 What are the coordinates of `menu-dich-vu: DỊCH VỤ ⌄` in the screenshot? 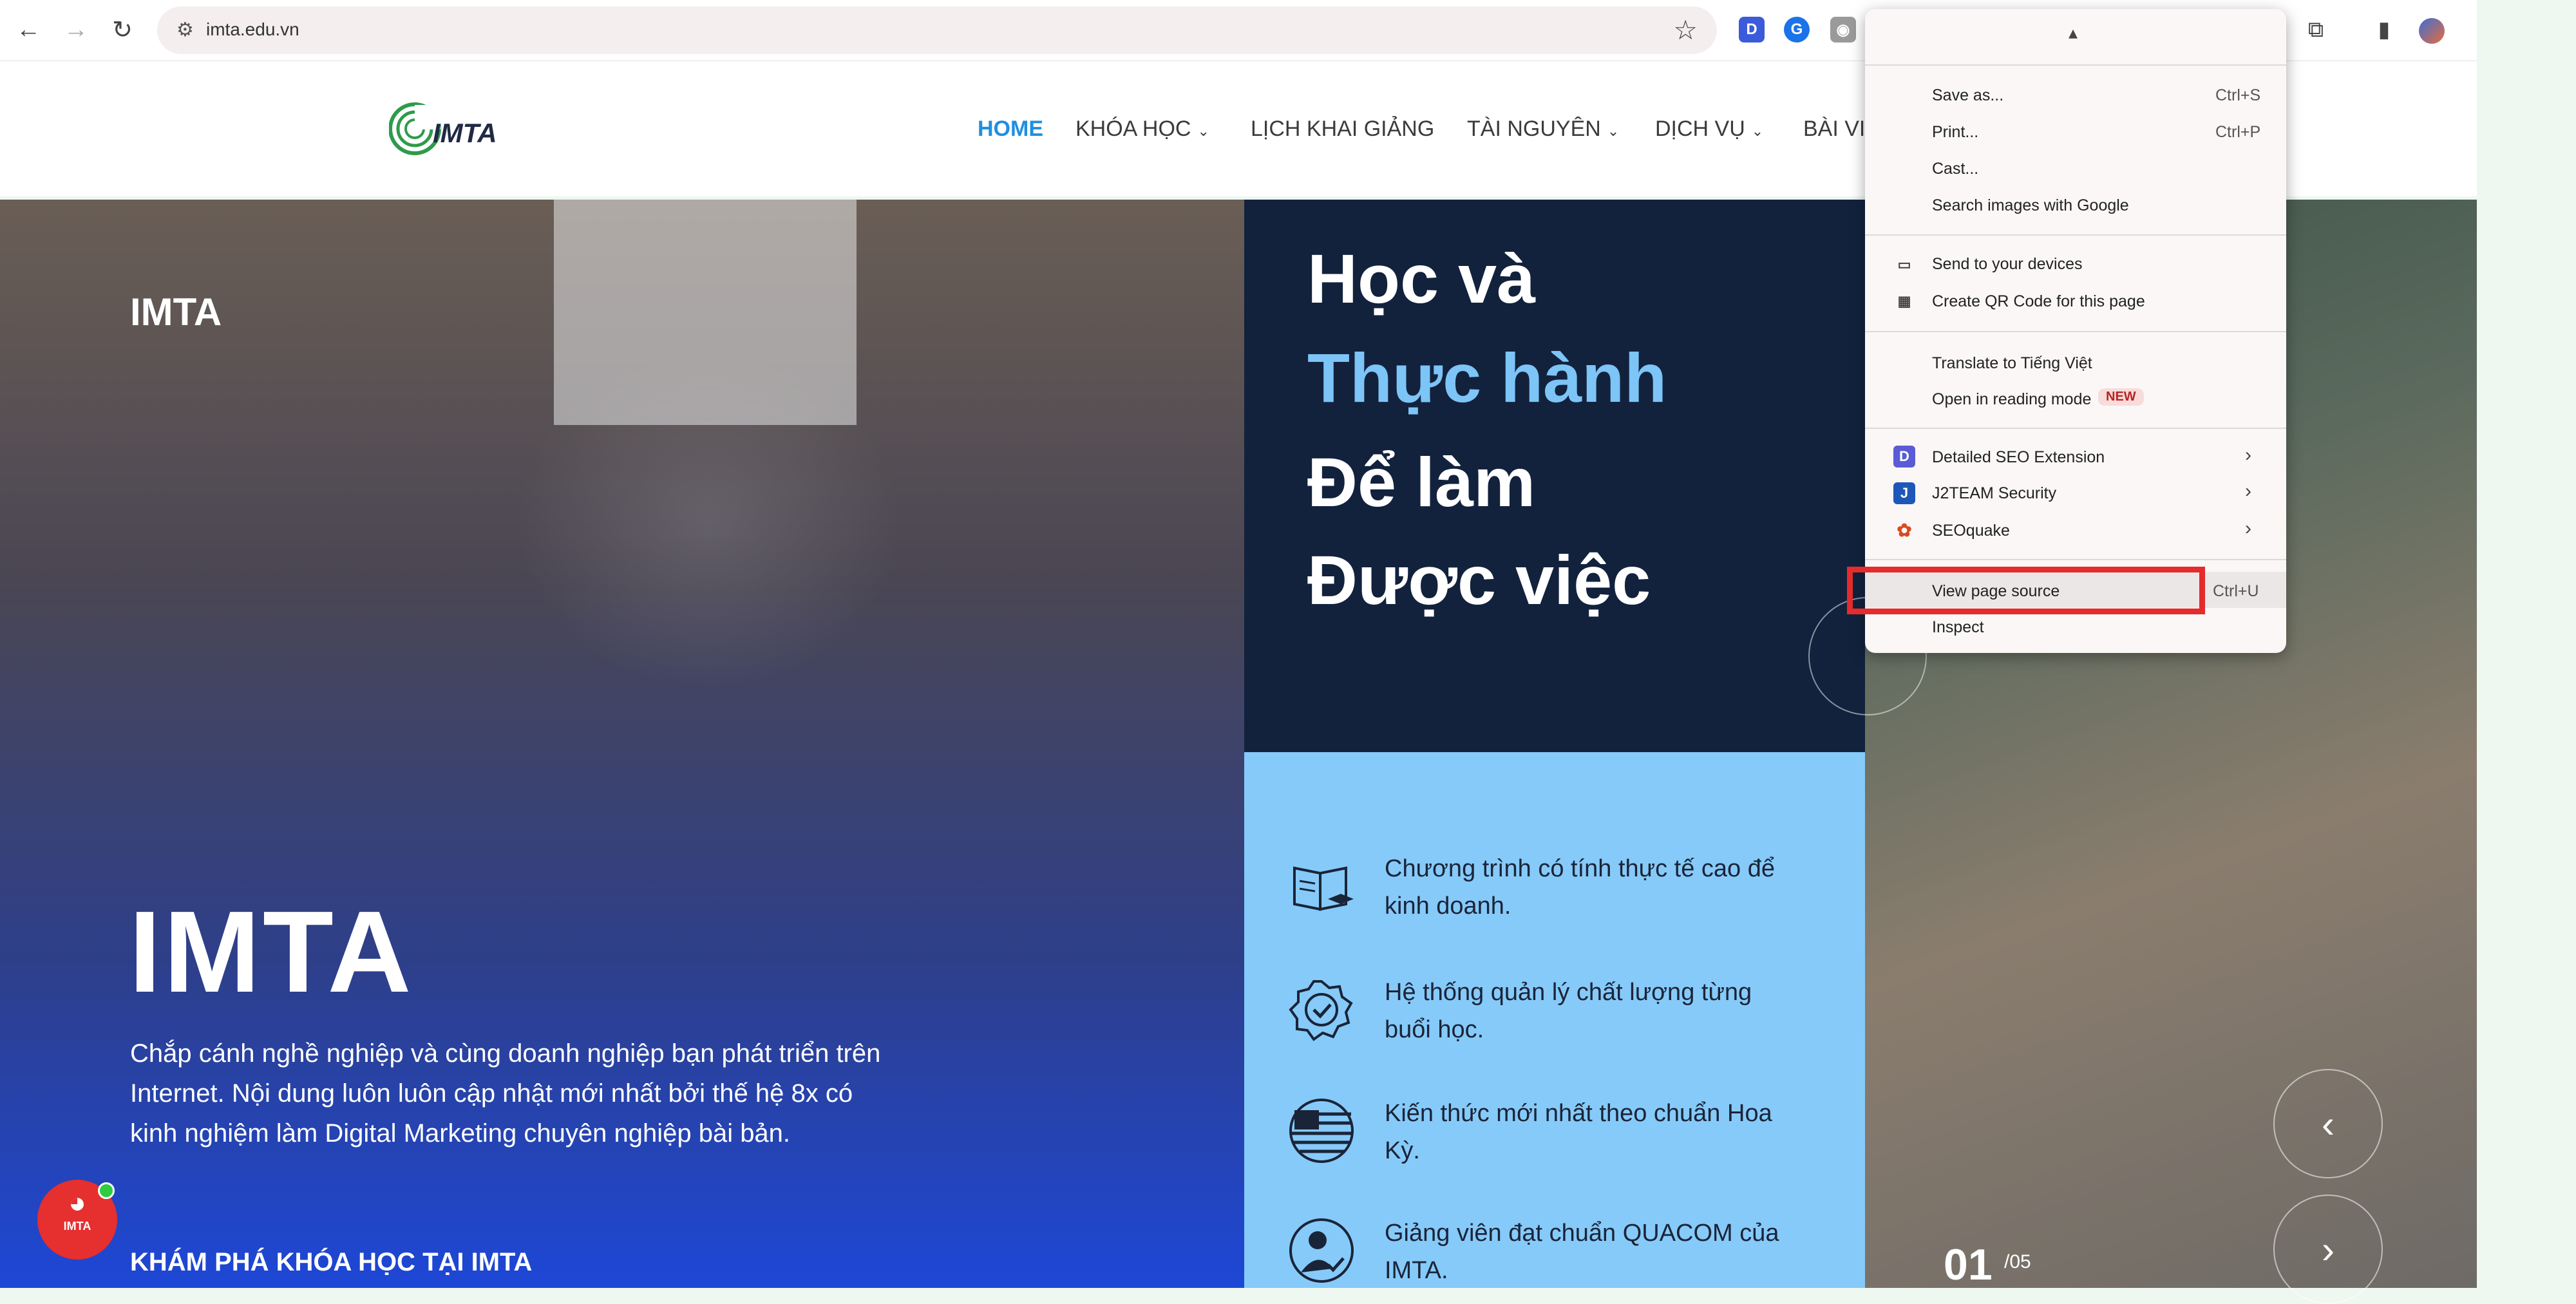 It's located at (1709, 130).